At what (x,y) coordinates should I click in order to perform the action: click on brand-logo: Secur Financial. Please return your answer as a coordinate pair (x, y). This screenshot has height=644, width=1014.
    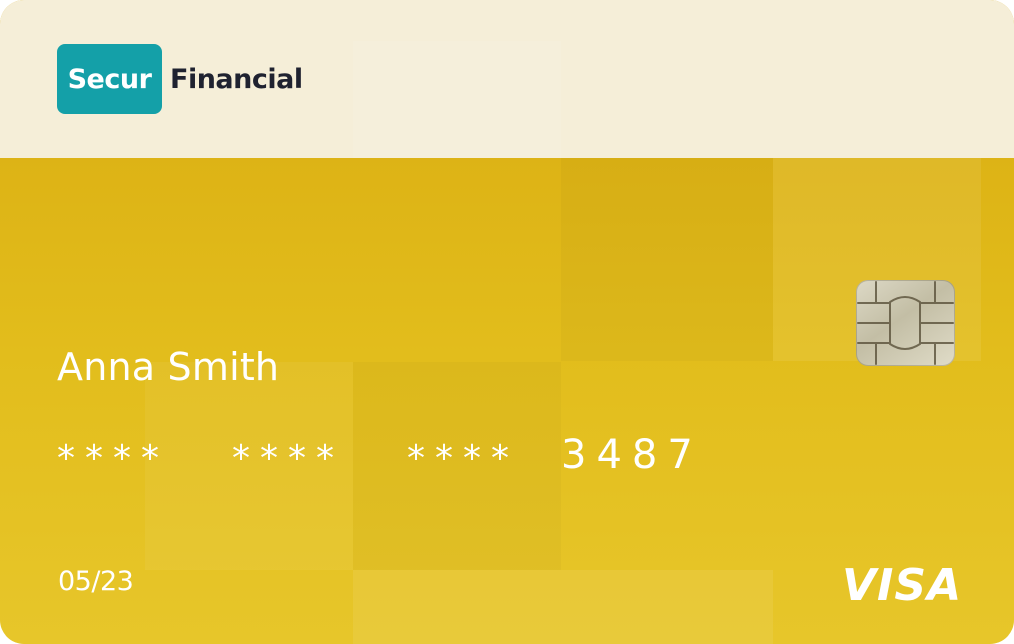
    Looking at the image, I should click on (180, 79).